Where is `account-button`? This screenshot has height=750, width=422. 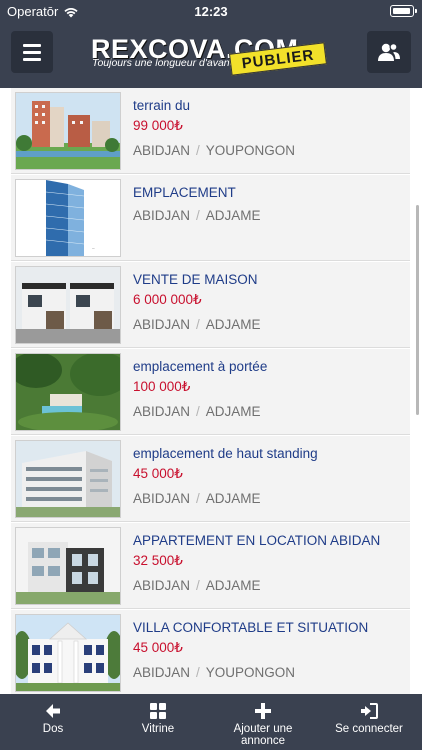
account-button is located at coordinates (389, 52).